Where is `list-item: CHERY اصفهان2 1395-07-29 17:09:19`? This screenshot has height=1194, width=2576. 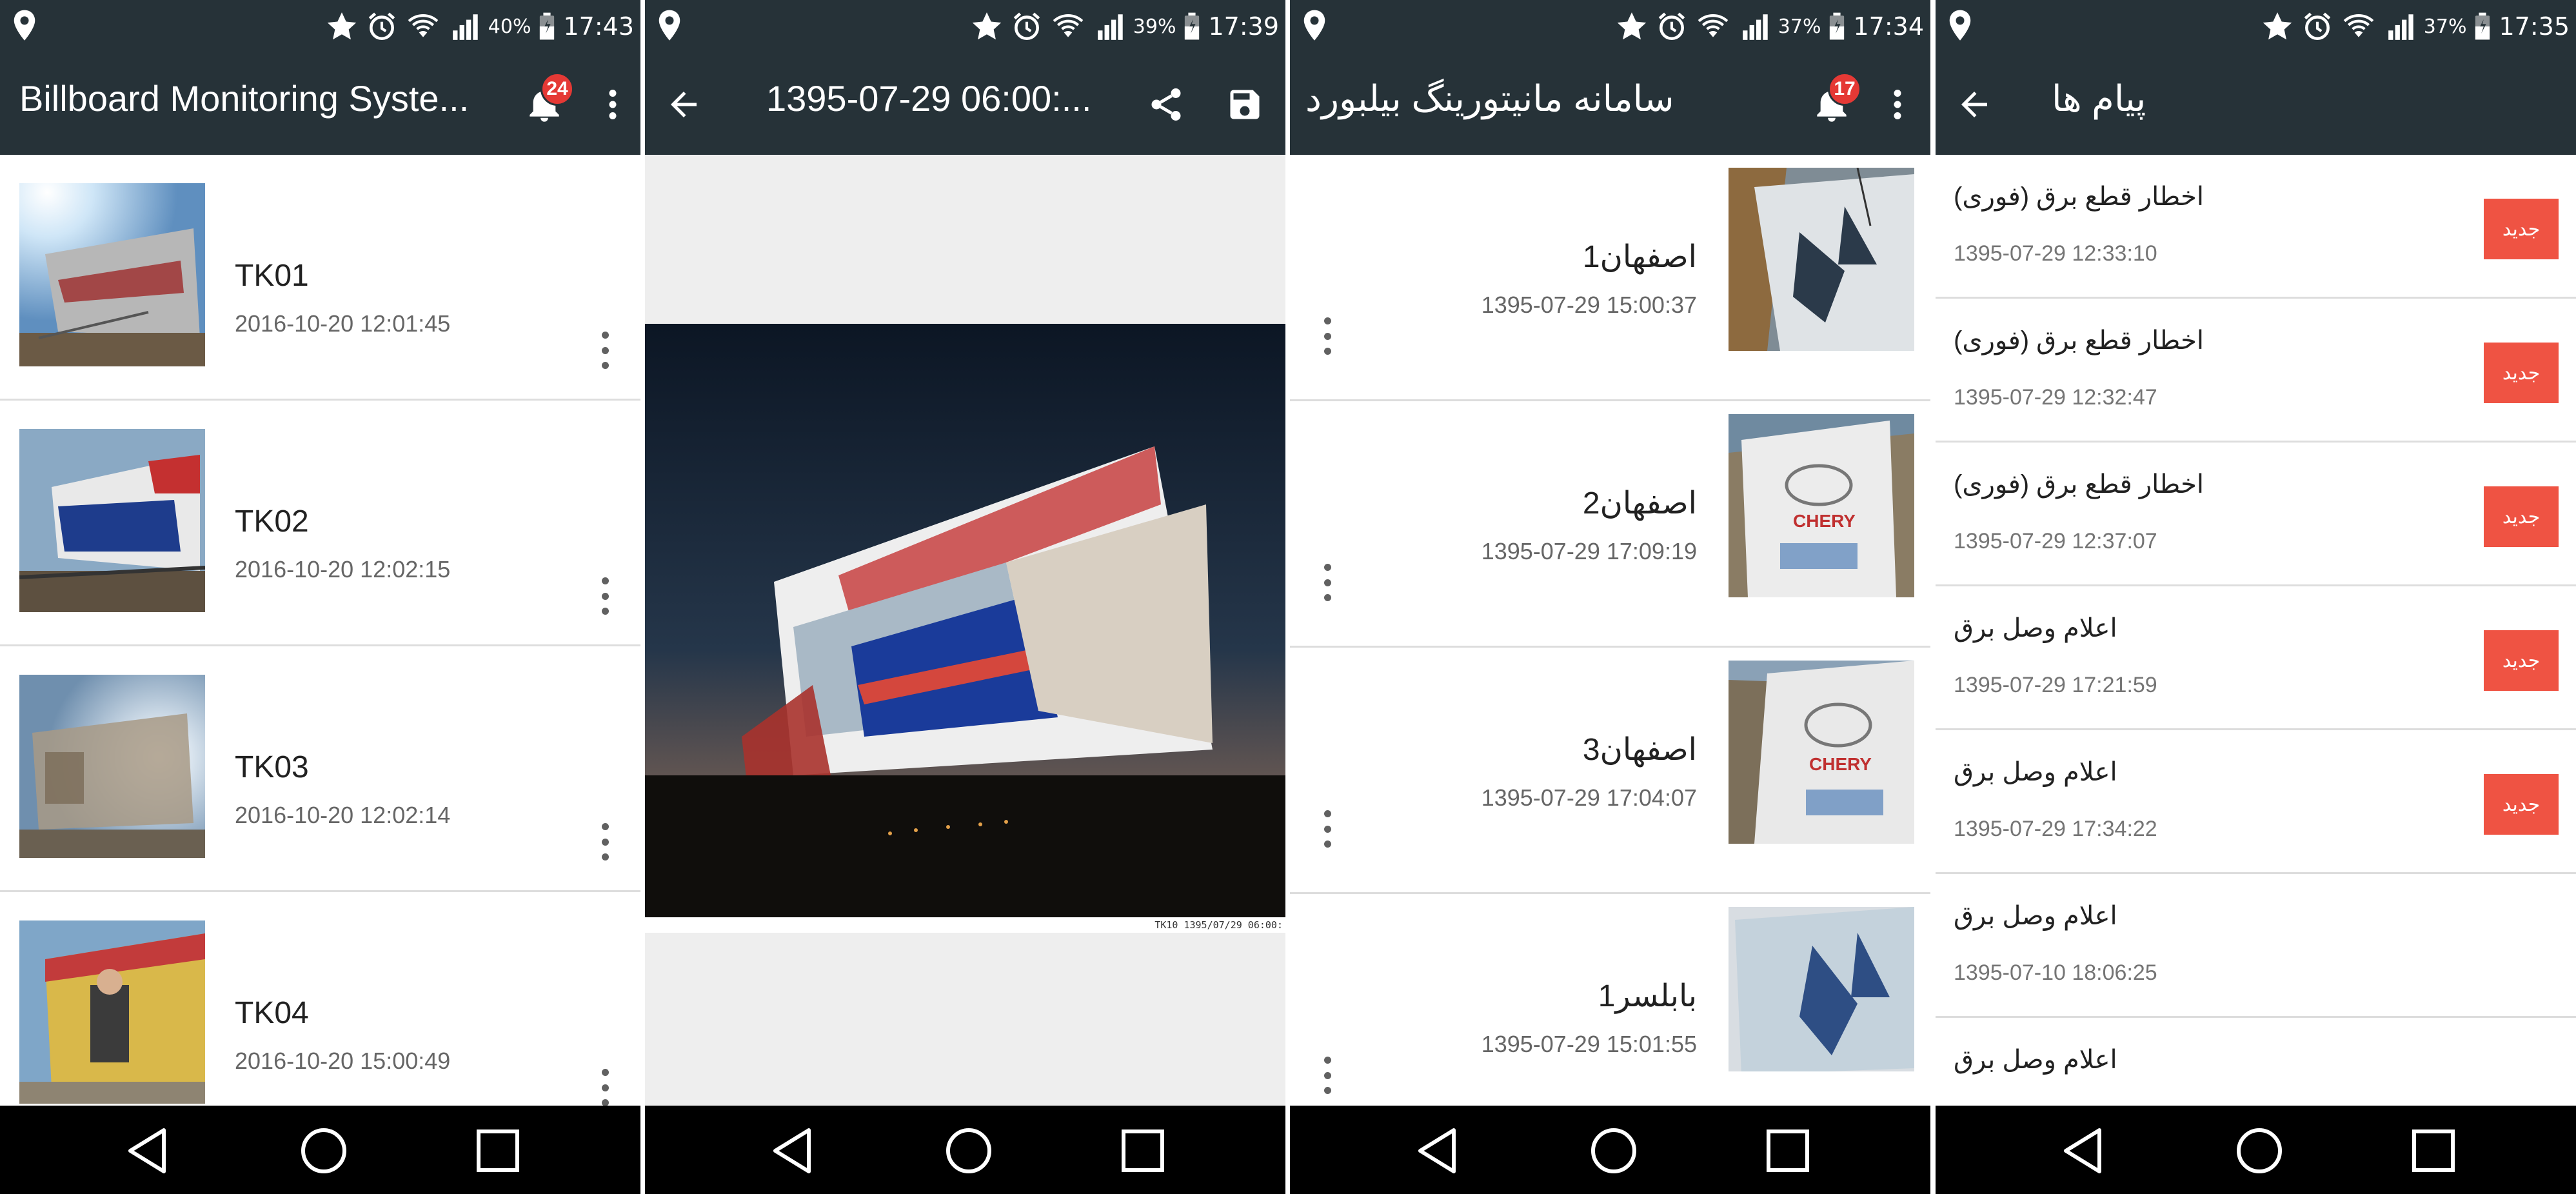 list-item: CHERY اصفهان2 1395-07-29 17:09:19 is located at coordinates (1610, 524).